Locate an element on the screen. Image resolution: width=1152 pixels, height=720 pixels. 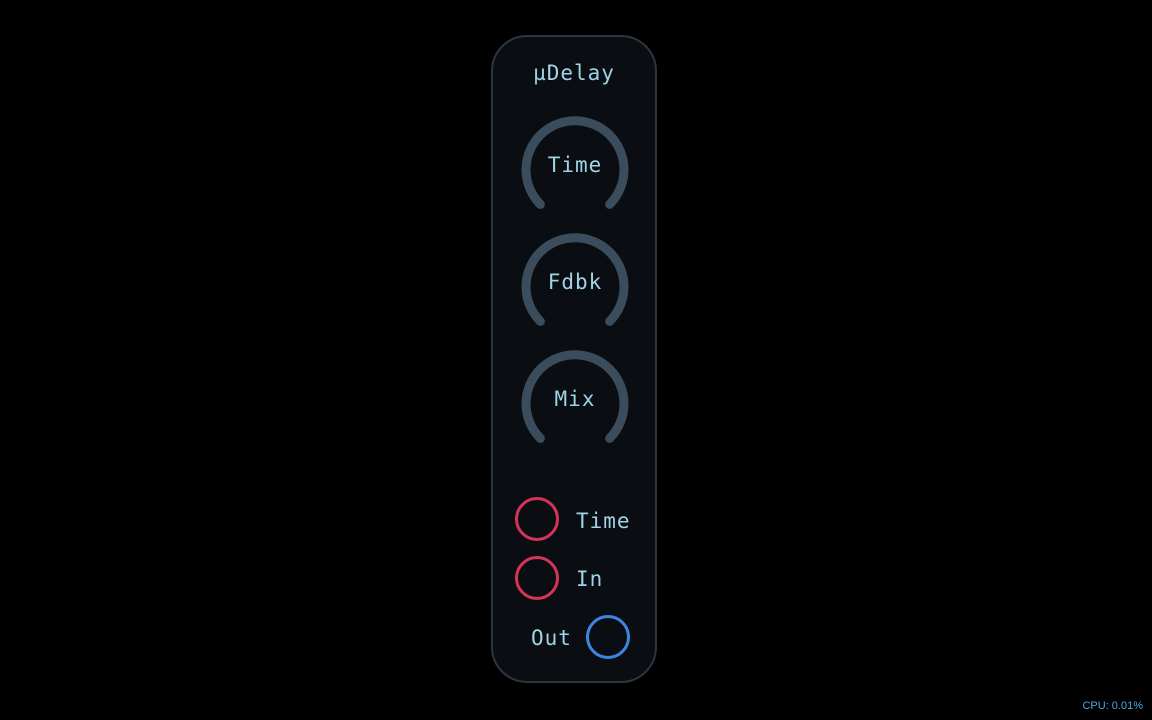
module-title: µDelay is located at coordinates (574, 73).